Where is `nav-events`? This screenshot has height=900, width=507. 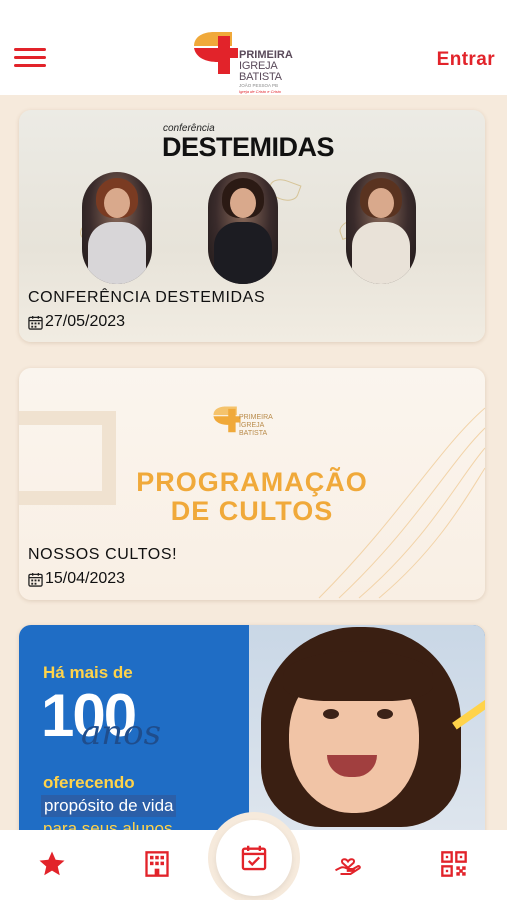 nav-events is located at coordinates (254, 858).